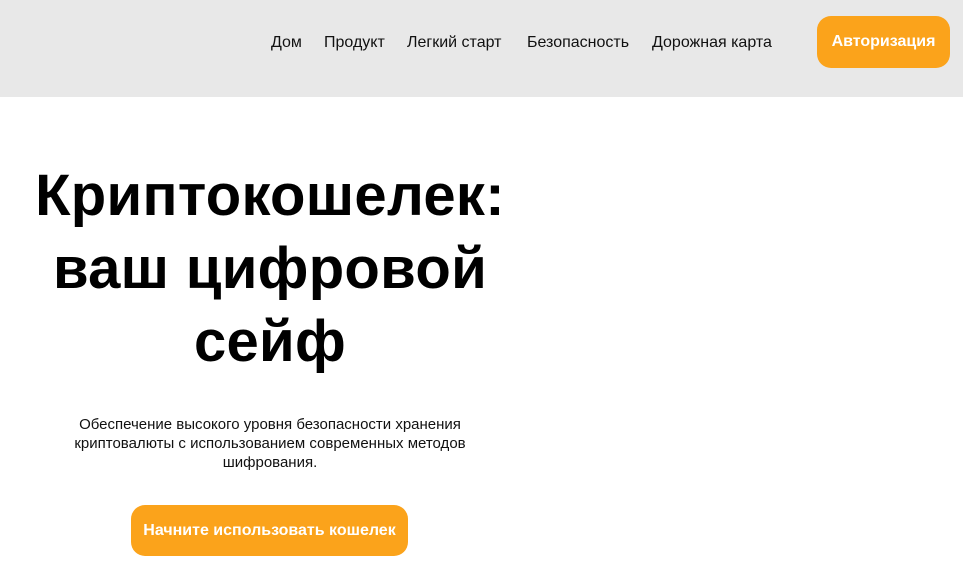 The width and height of the screenshot is (963, 569). I want to click on nav-link-roadmap: Дорожная карта, so click(712, 43).